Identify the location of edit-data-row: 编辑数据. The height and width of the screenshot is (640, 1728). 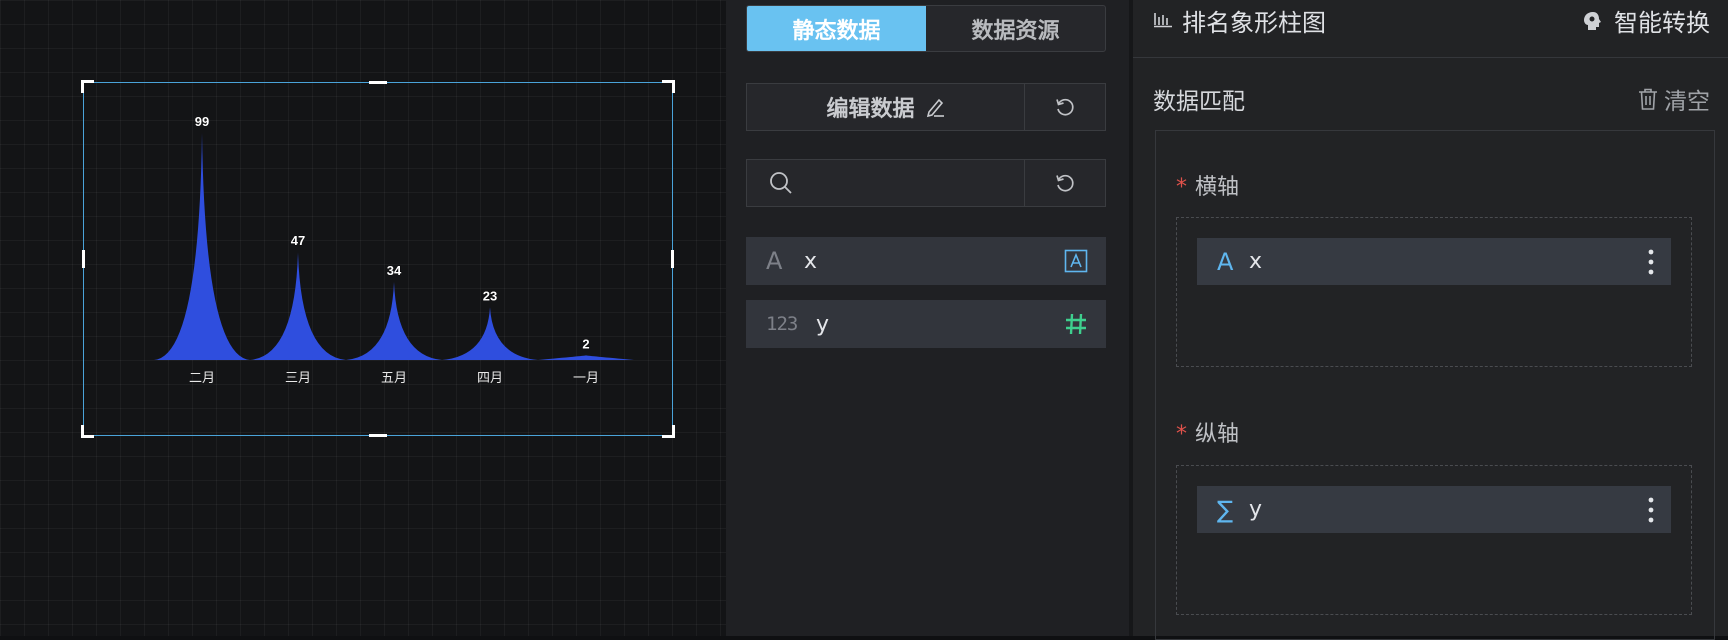
(926, 107).